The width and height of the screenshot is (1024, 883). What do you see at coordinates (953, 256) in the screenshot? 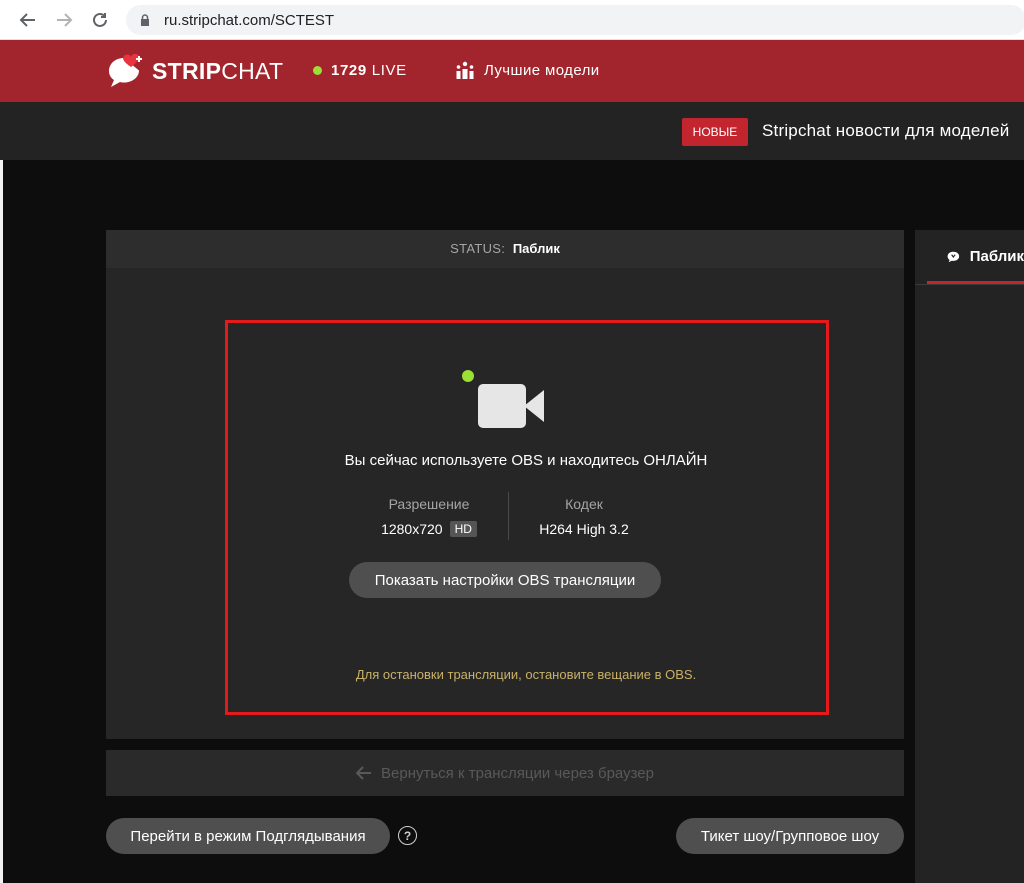
I see `chat-bubble-icon` at bounding box center [953, 256].